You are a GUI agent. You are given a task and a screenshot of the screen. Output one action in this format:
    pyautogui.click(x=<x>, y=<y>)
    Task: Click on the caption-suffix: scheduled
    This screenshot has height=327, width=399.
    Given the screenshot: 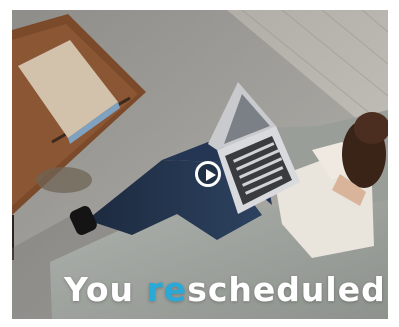 What is the action you would take?
    pyautogui.click(x=286, y=289)
    